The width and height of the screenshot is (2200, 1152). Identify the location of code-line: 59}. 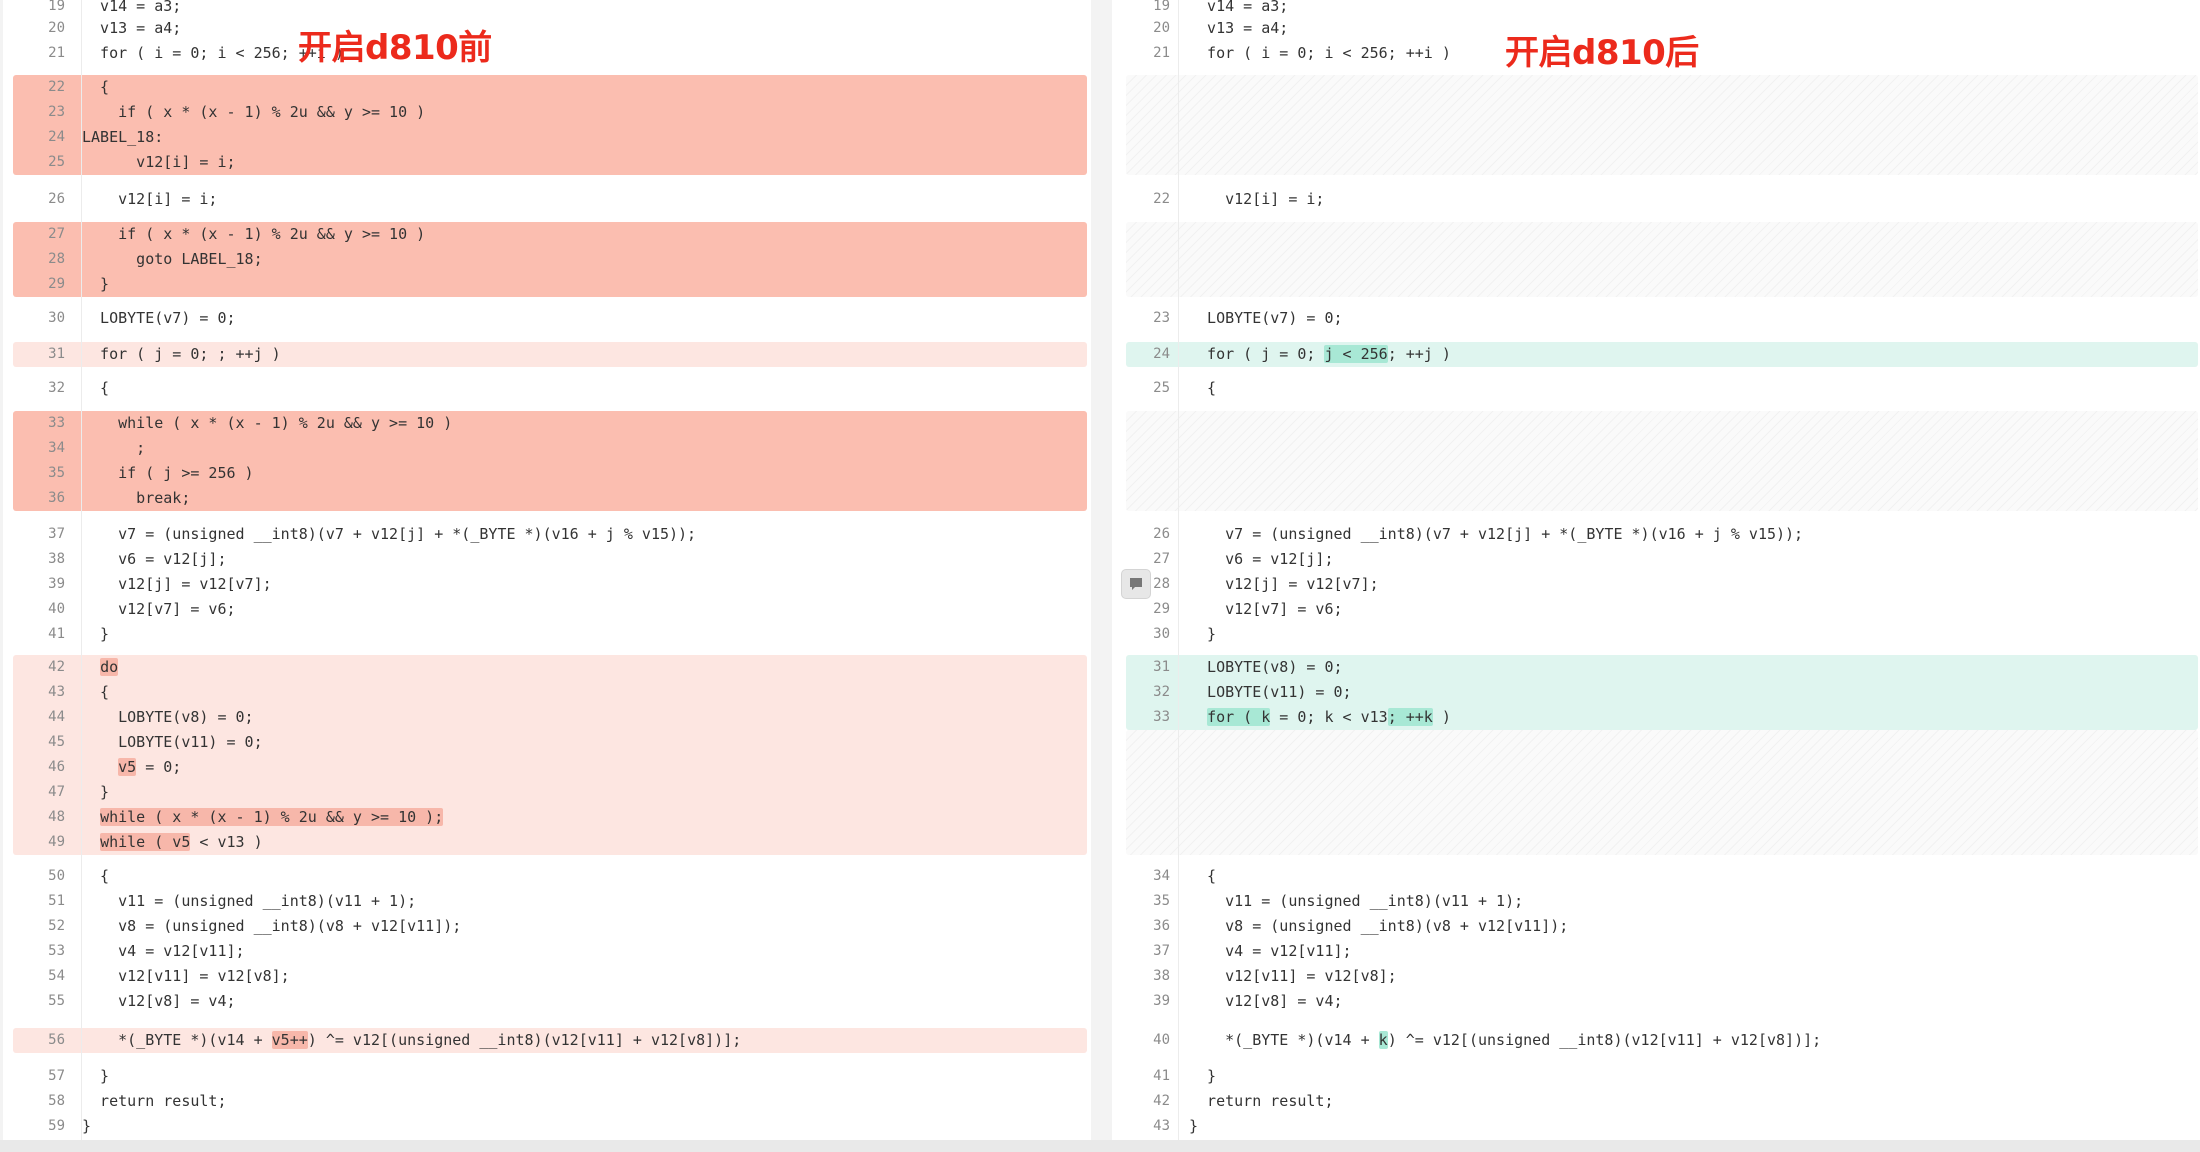
(547, 1126).